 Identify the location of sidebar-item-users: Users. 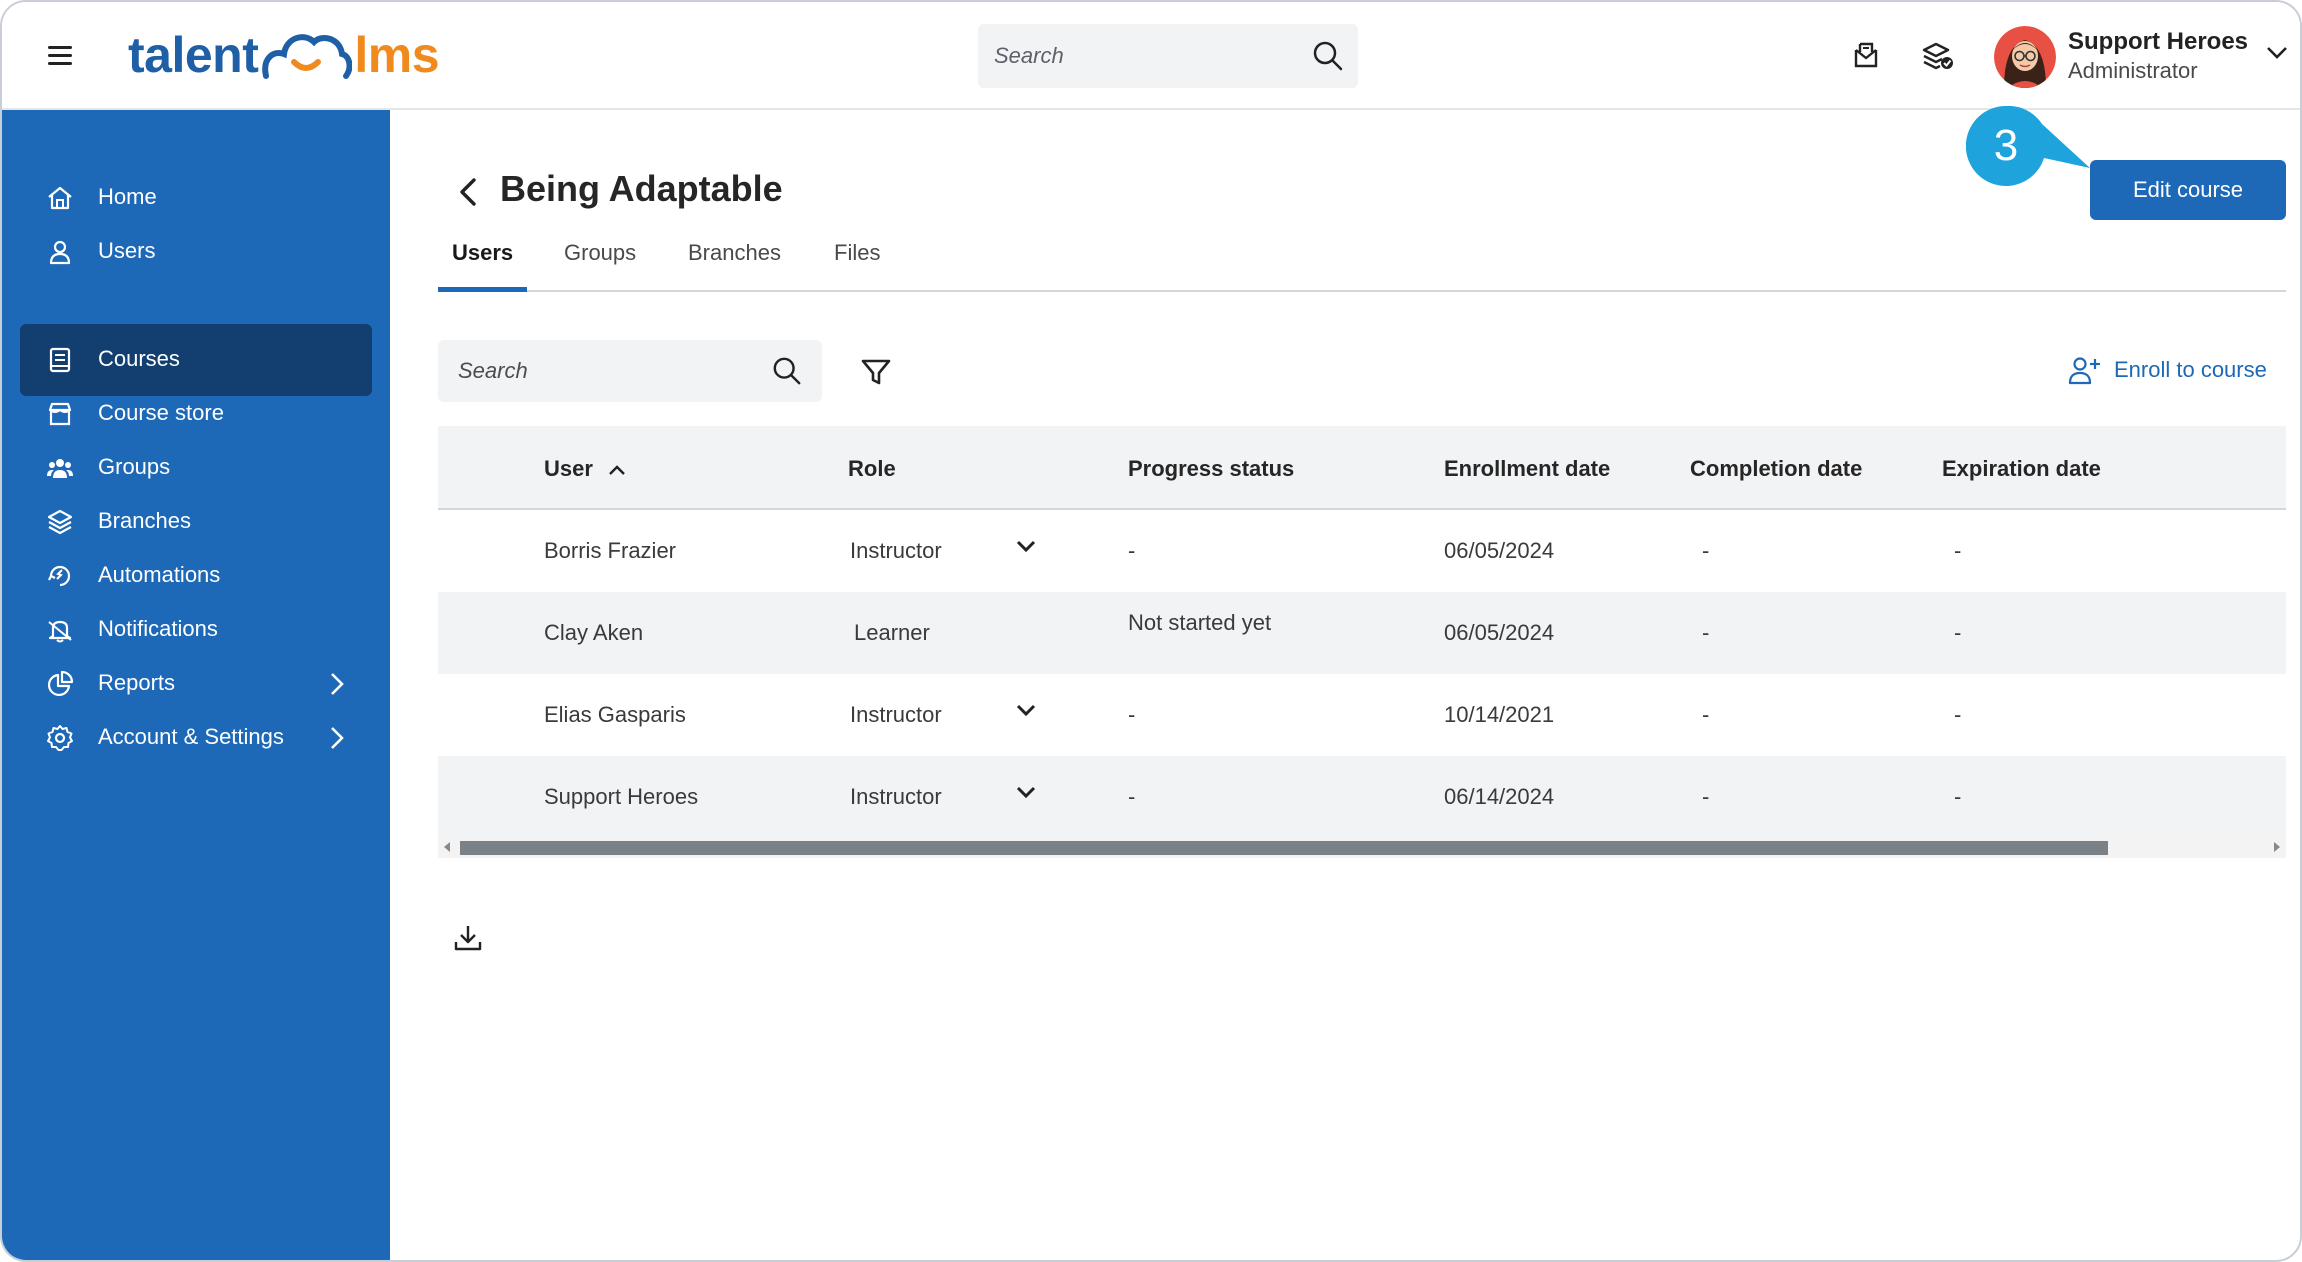
(196, 252).